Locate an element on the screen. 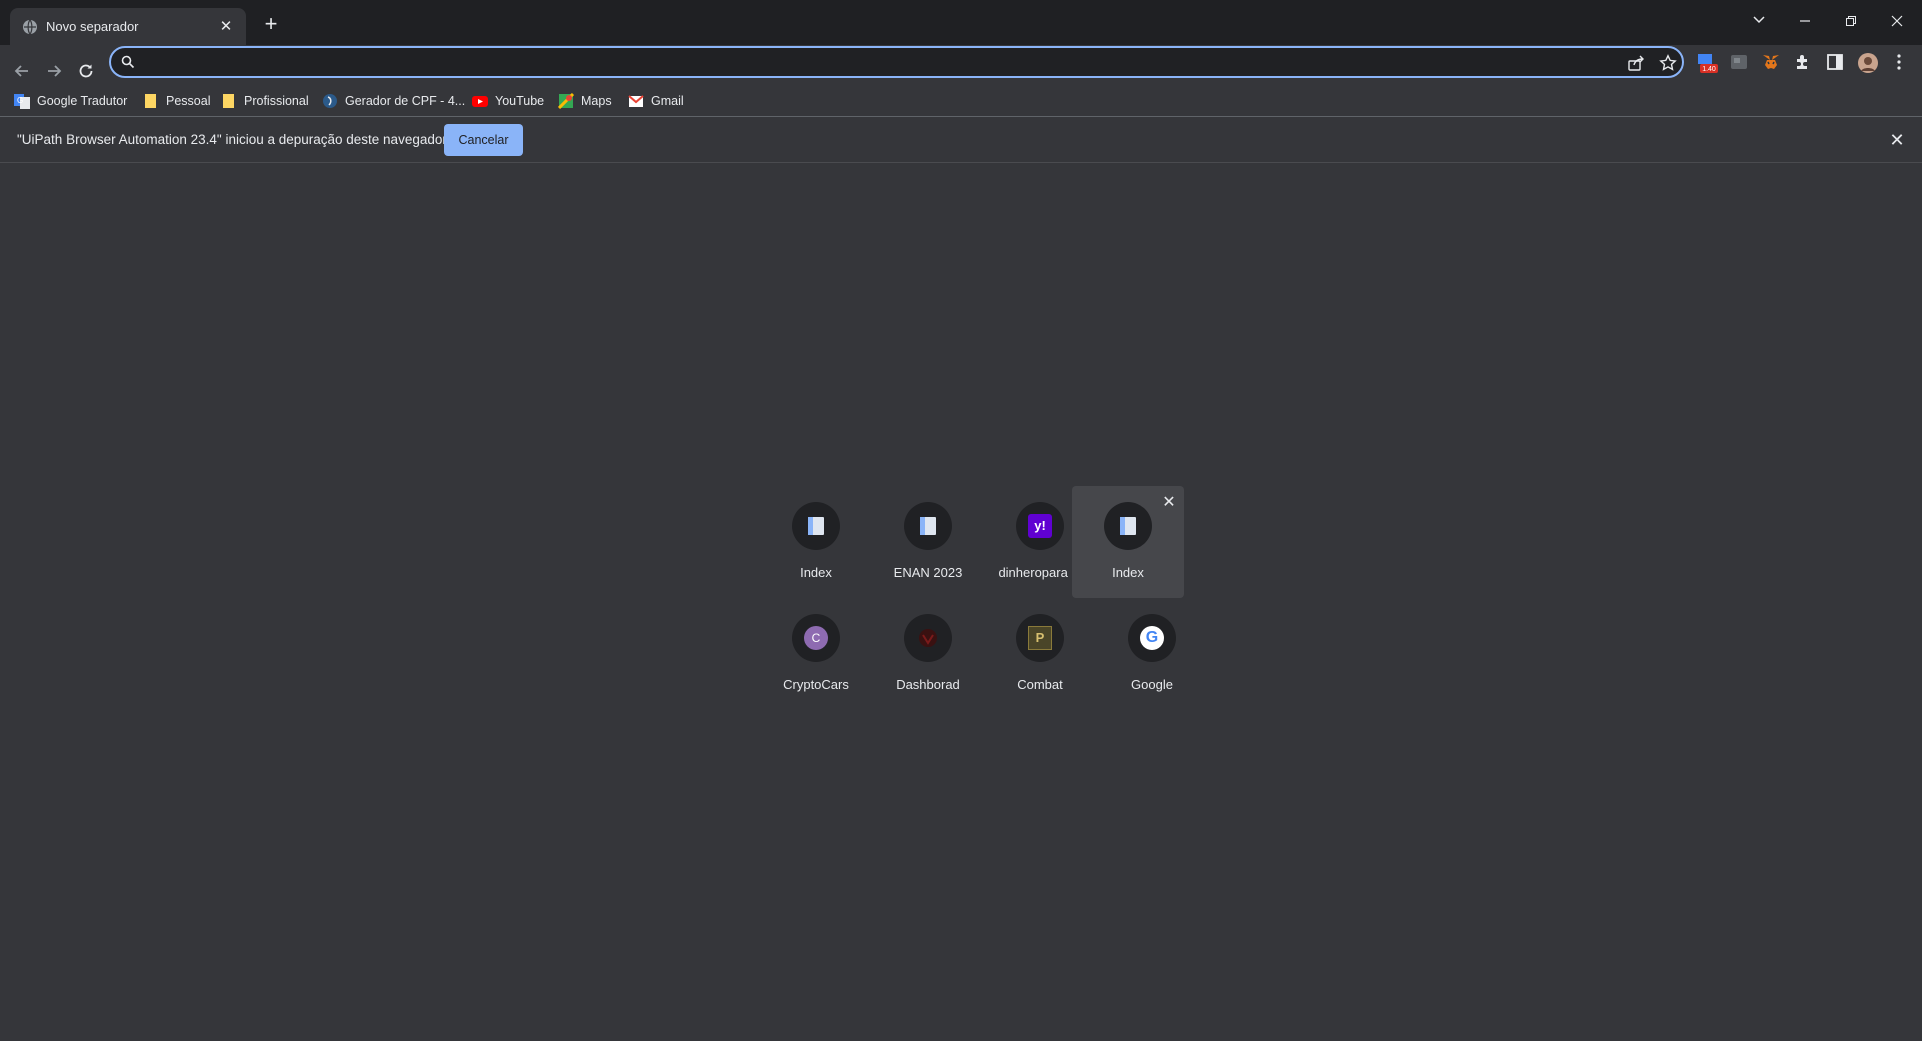  combat-icon: P is located at coordinates (1040, 638).